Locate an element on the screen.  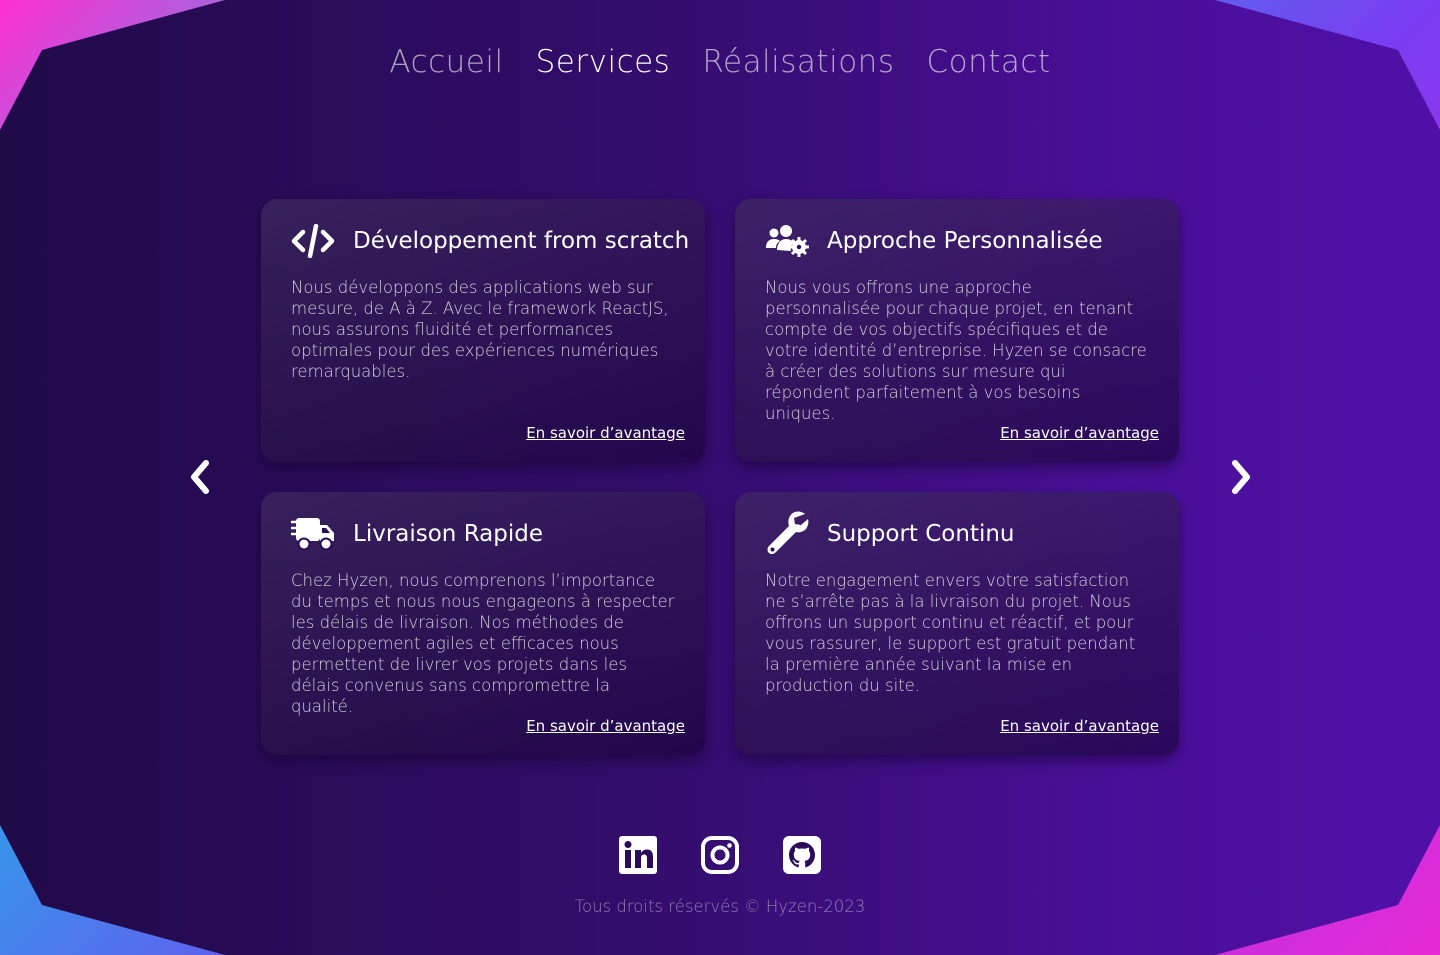
fast-truck-icon is located at coordinates (313, 534).